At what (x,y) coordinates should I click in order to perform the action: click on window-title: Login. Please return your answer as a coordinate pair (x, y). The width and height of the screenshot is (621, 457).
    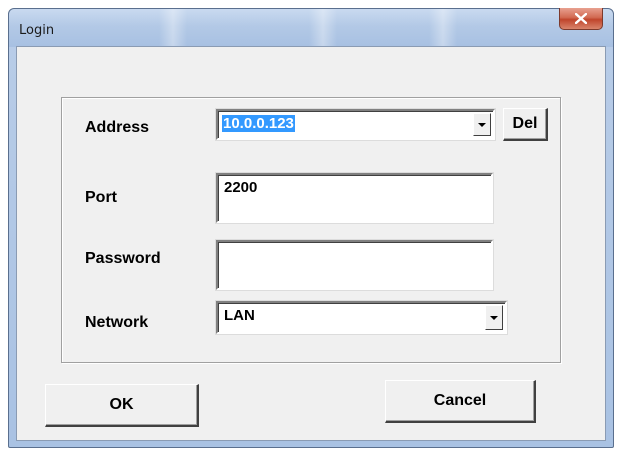
    Looking at the image, I should click on (37, 30).